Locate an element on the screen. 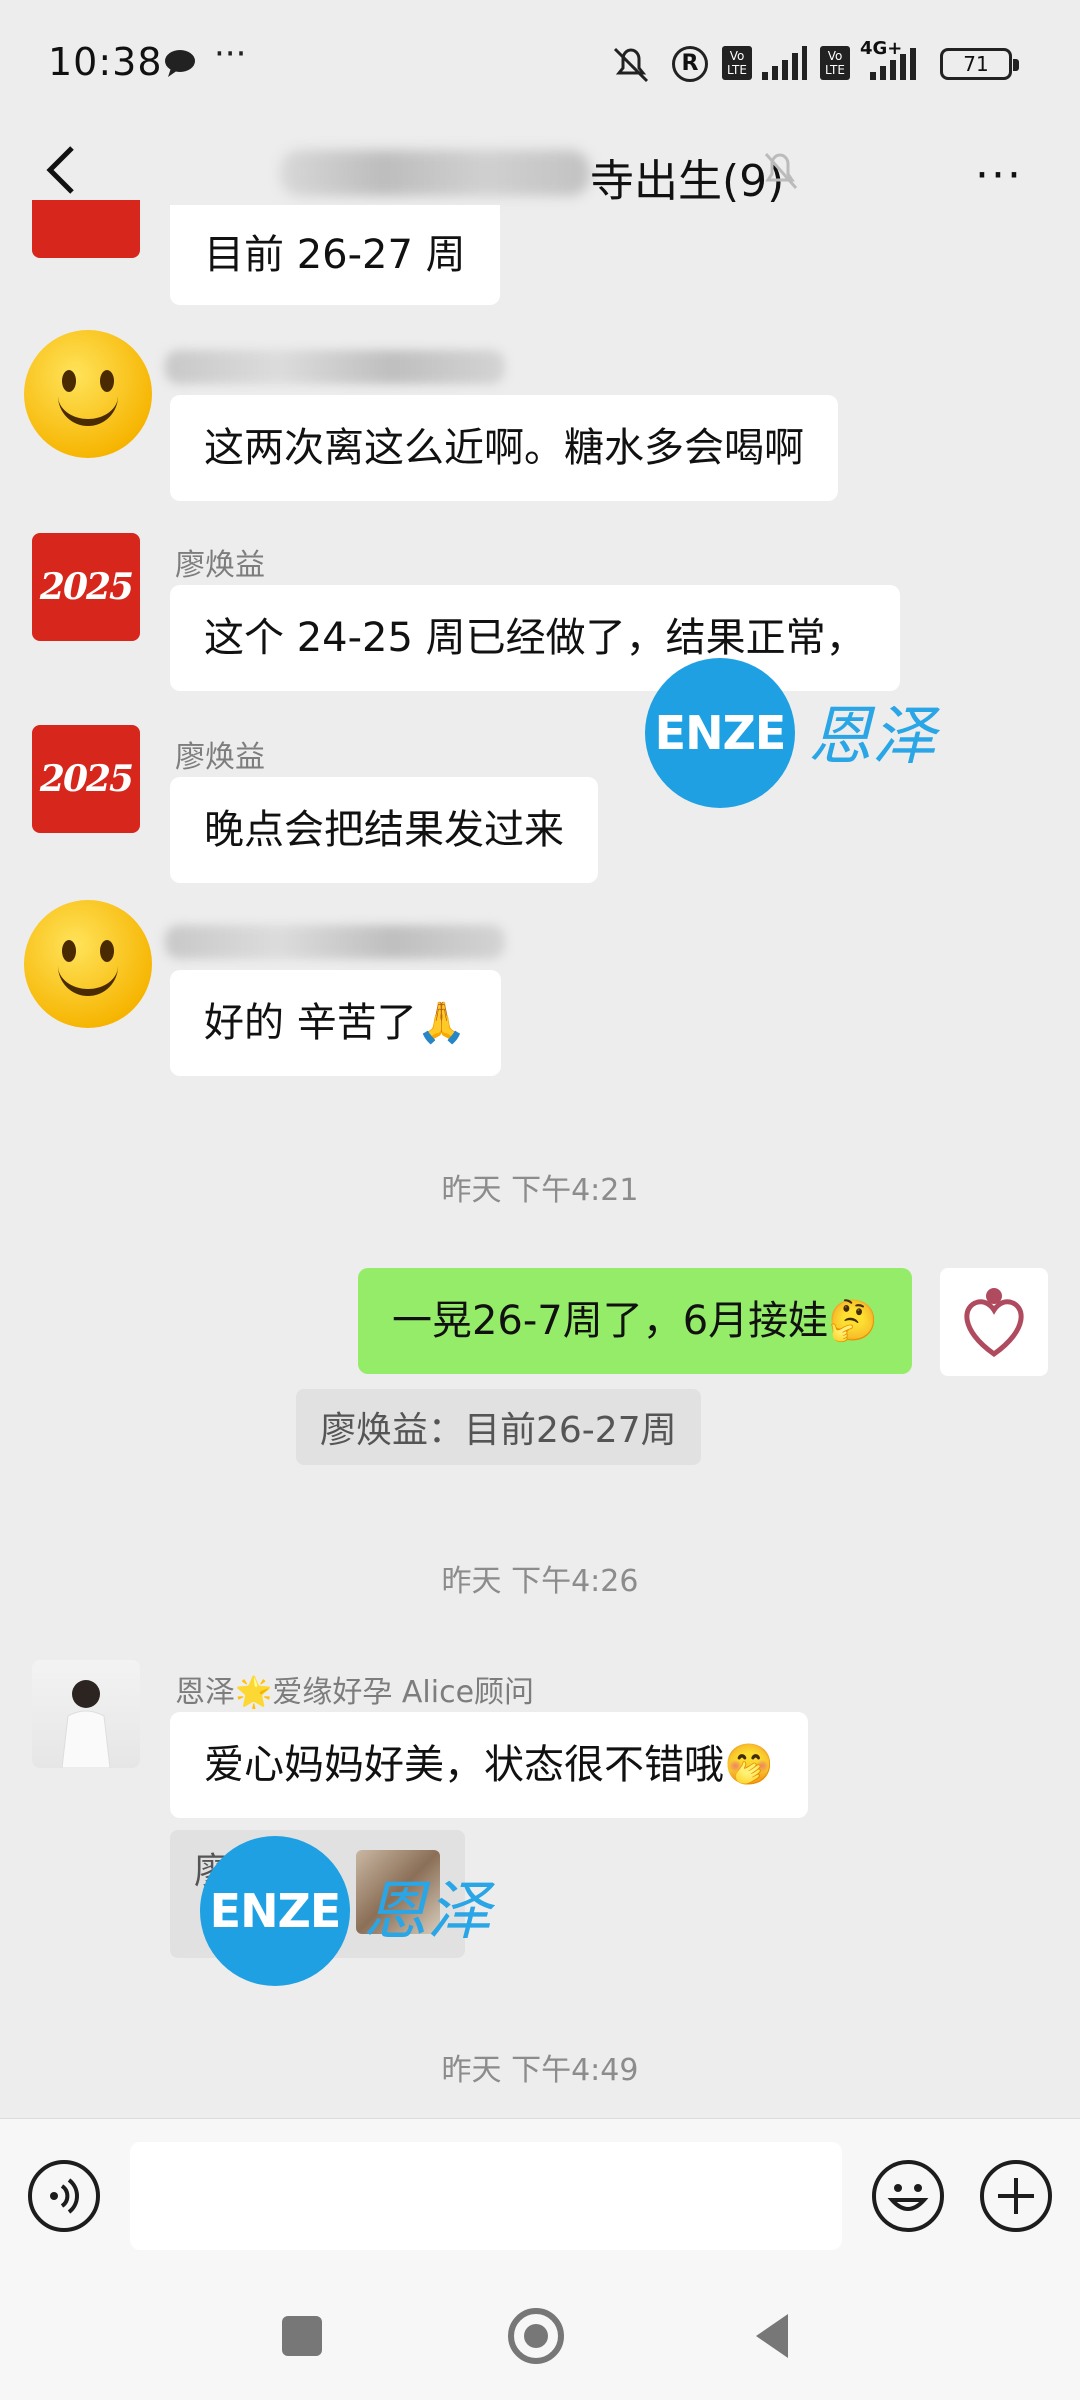  heart-logo-icon is located at coordinates (994, 1323).